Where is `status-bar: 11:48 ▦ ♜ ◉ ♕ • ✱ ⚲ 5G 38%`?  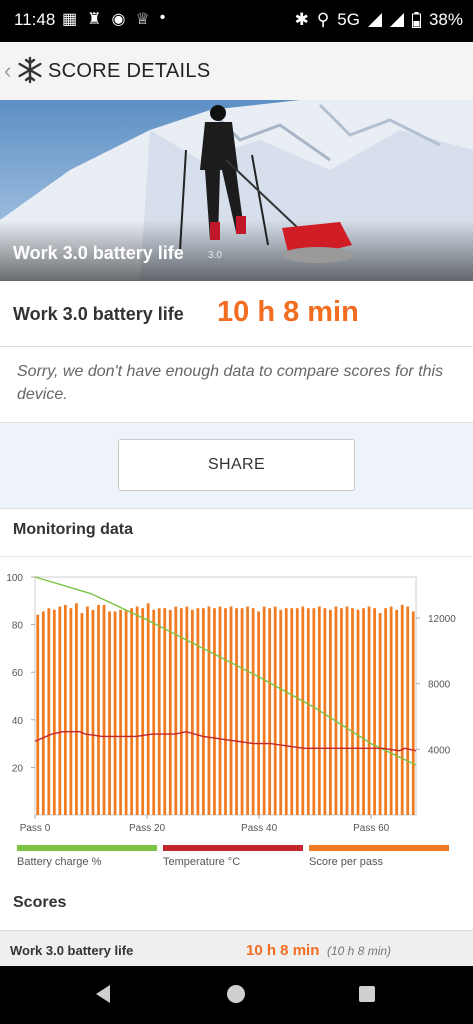
status-bar: 11:48 ▦ ♜ ◉ ♕ • ✱ ⚲ 5G 38% is located at coordinates (236, 21).